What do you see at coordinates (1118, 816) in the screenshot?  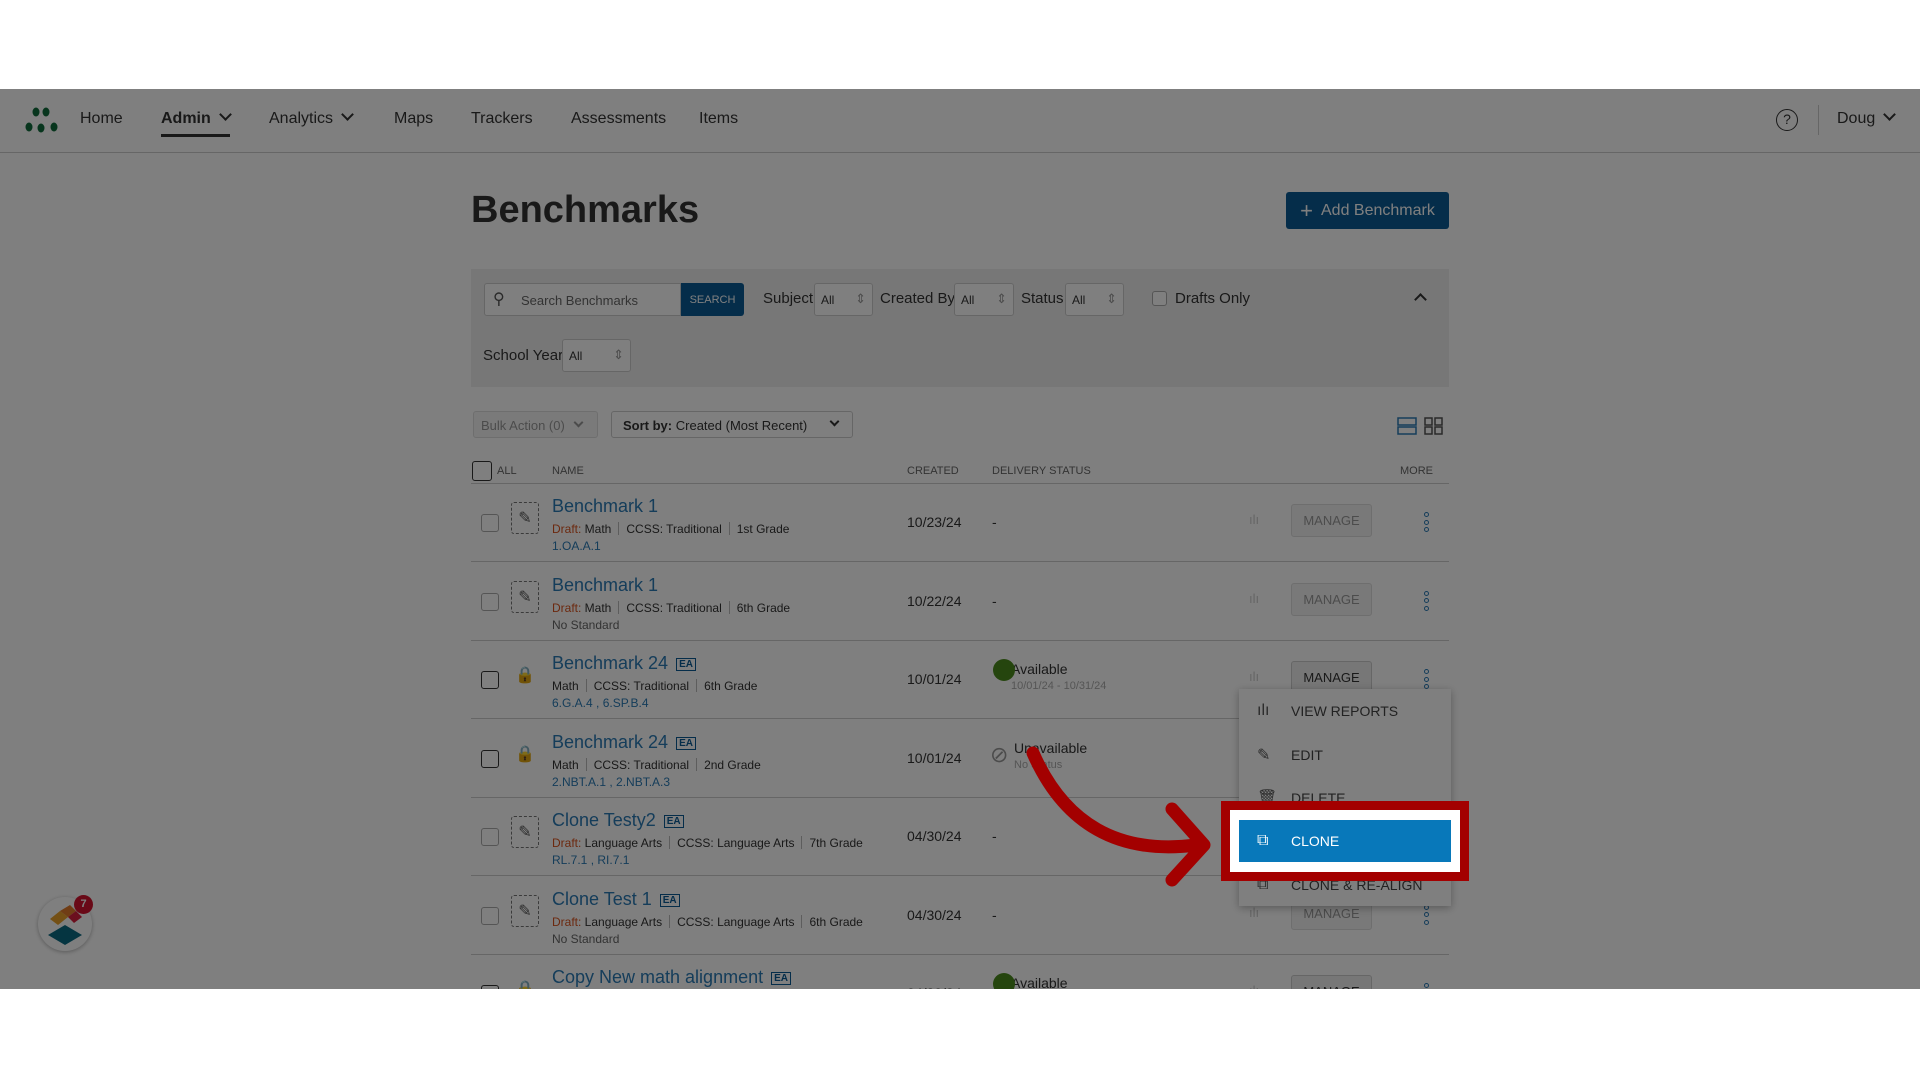 I see `annotation-arrow-icon` at bounding box center [1118, 816].